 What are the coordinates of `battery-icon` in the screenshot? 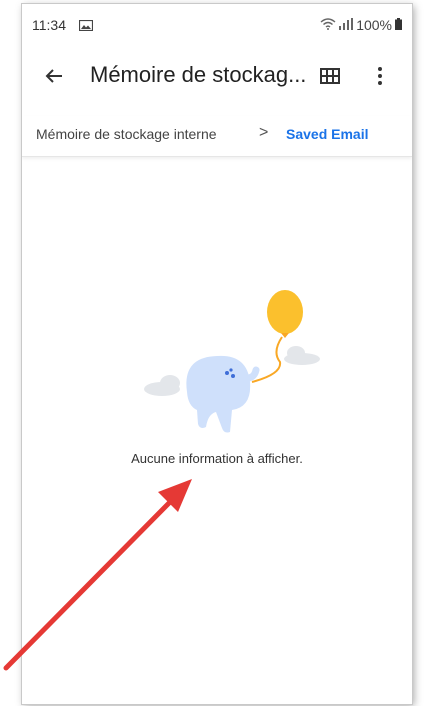 It's located at (398, 25).